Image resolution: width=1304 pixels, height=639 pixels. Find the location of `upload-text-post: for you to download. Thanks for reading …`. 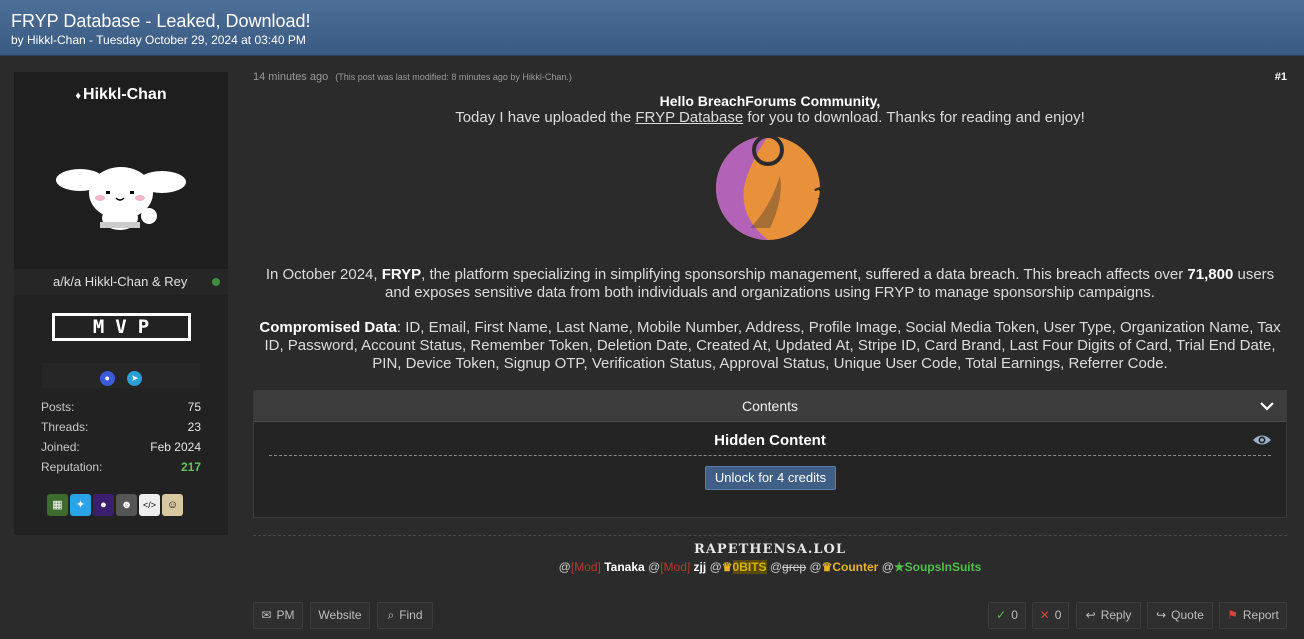

upload-text-post: for you to download. Thanks for reading … is located at coordinates (914, 117).